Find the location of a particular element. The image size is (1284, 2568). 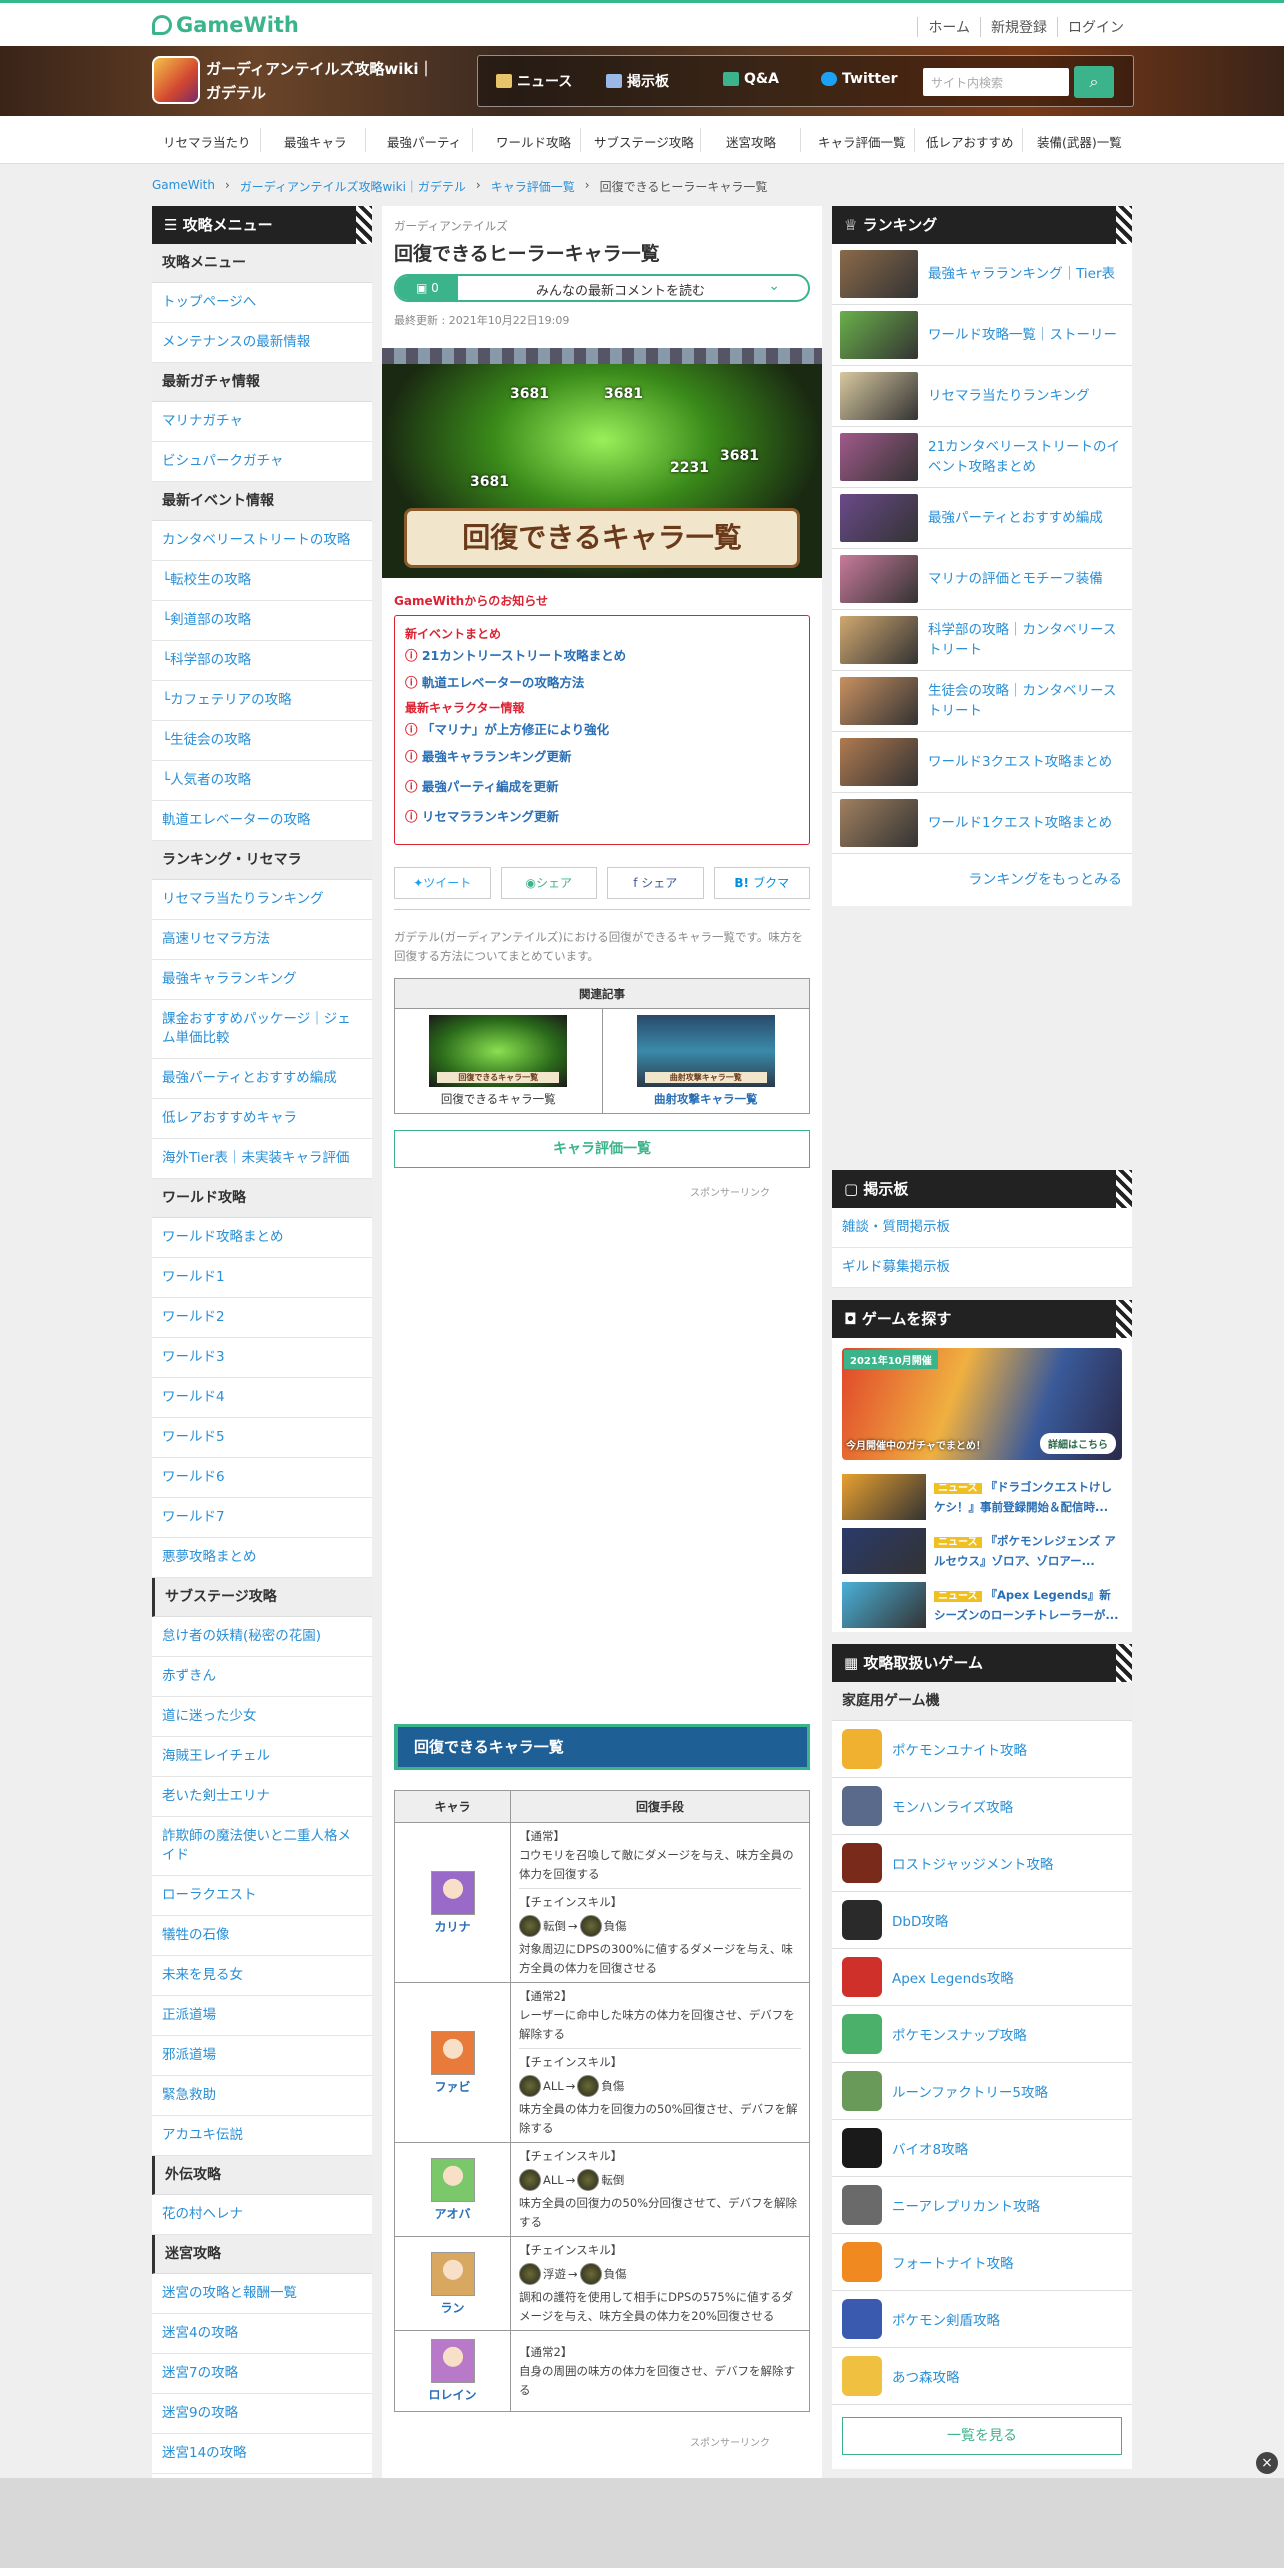

sidebar-item: 赤ずきん is located at coordinates (262, 1677).